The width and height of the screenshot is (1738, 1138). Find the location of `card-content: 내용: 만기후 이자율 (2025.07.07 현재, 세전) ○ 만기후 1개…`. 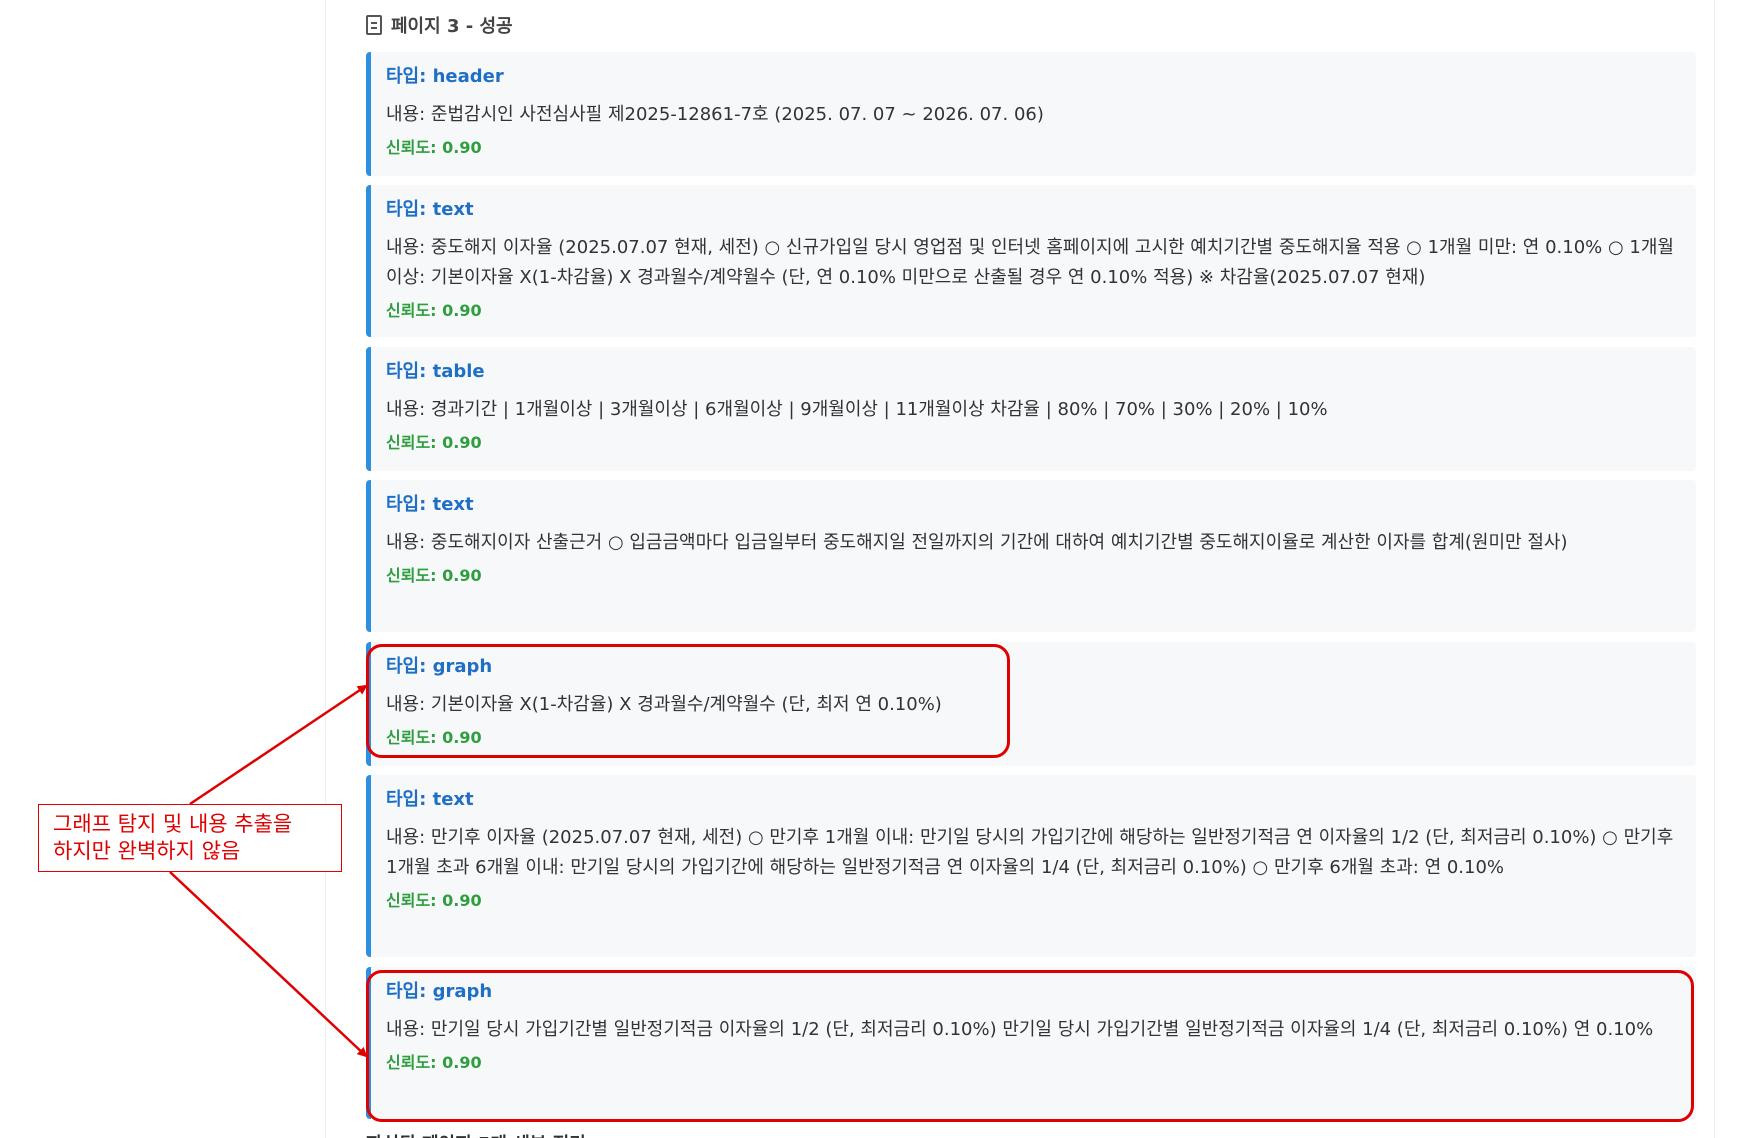

card-content: 내용: 만기후 이자율 (2025.07.07 현재, 세전) ○ 만기후 1개… is located at coordinates (1035, 853).